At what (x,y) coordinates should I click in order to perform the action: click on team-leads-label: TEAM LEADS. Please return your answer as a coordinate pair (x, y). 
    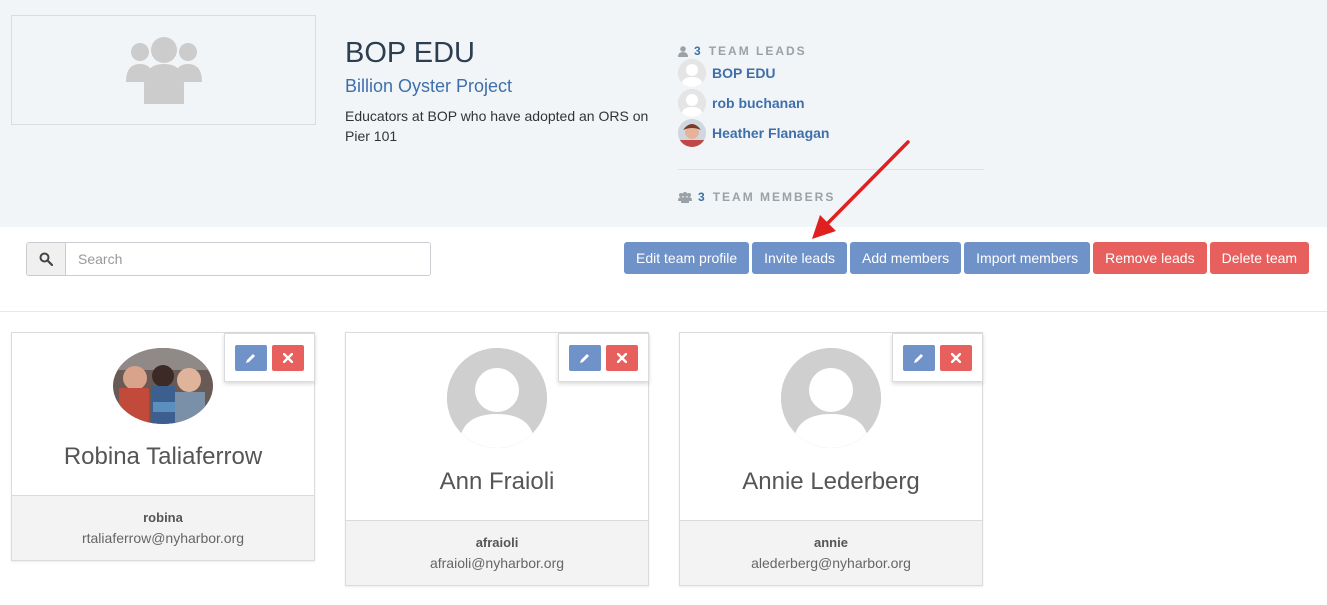
    Looking at the image, I should click on (757, 51).